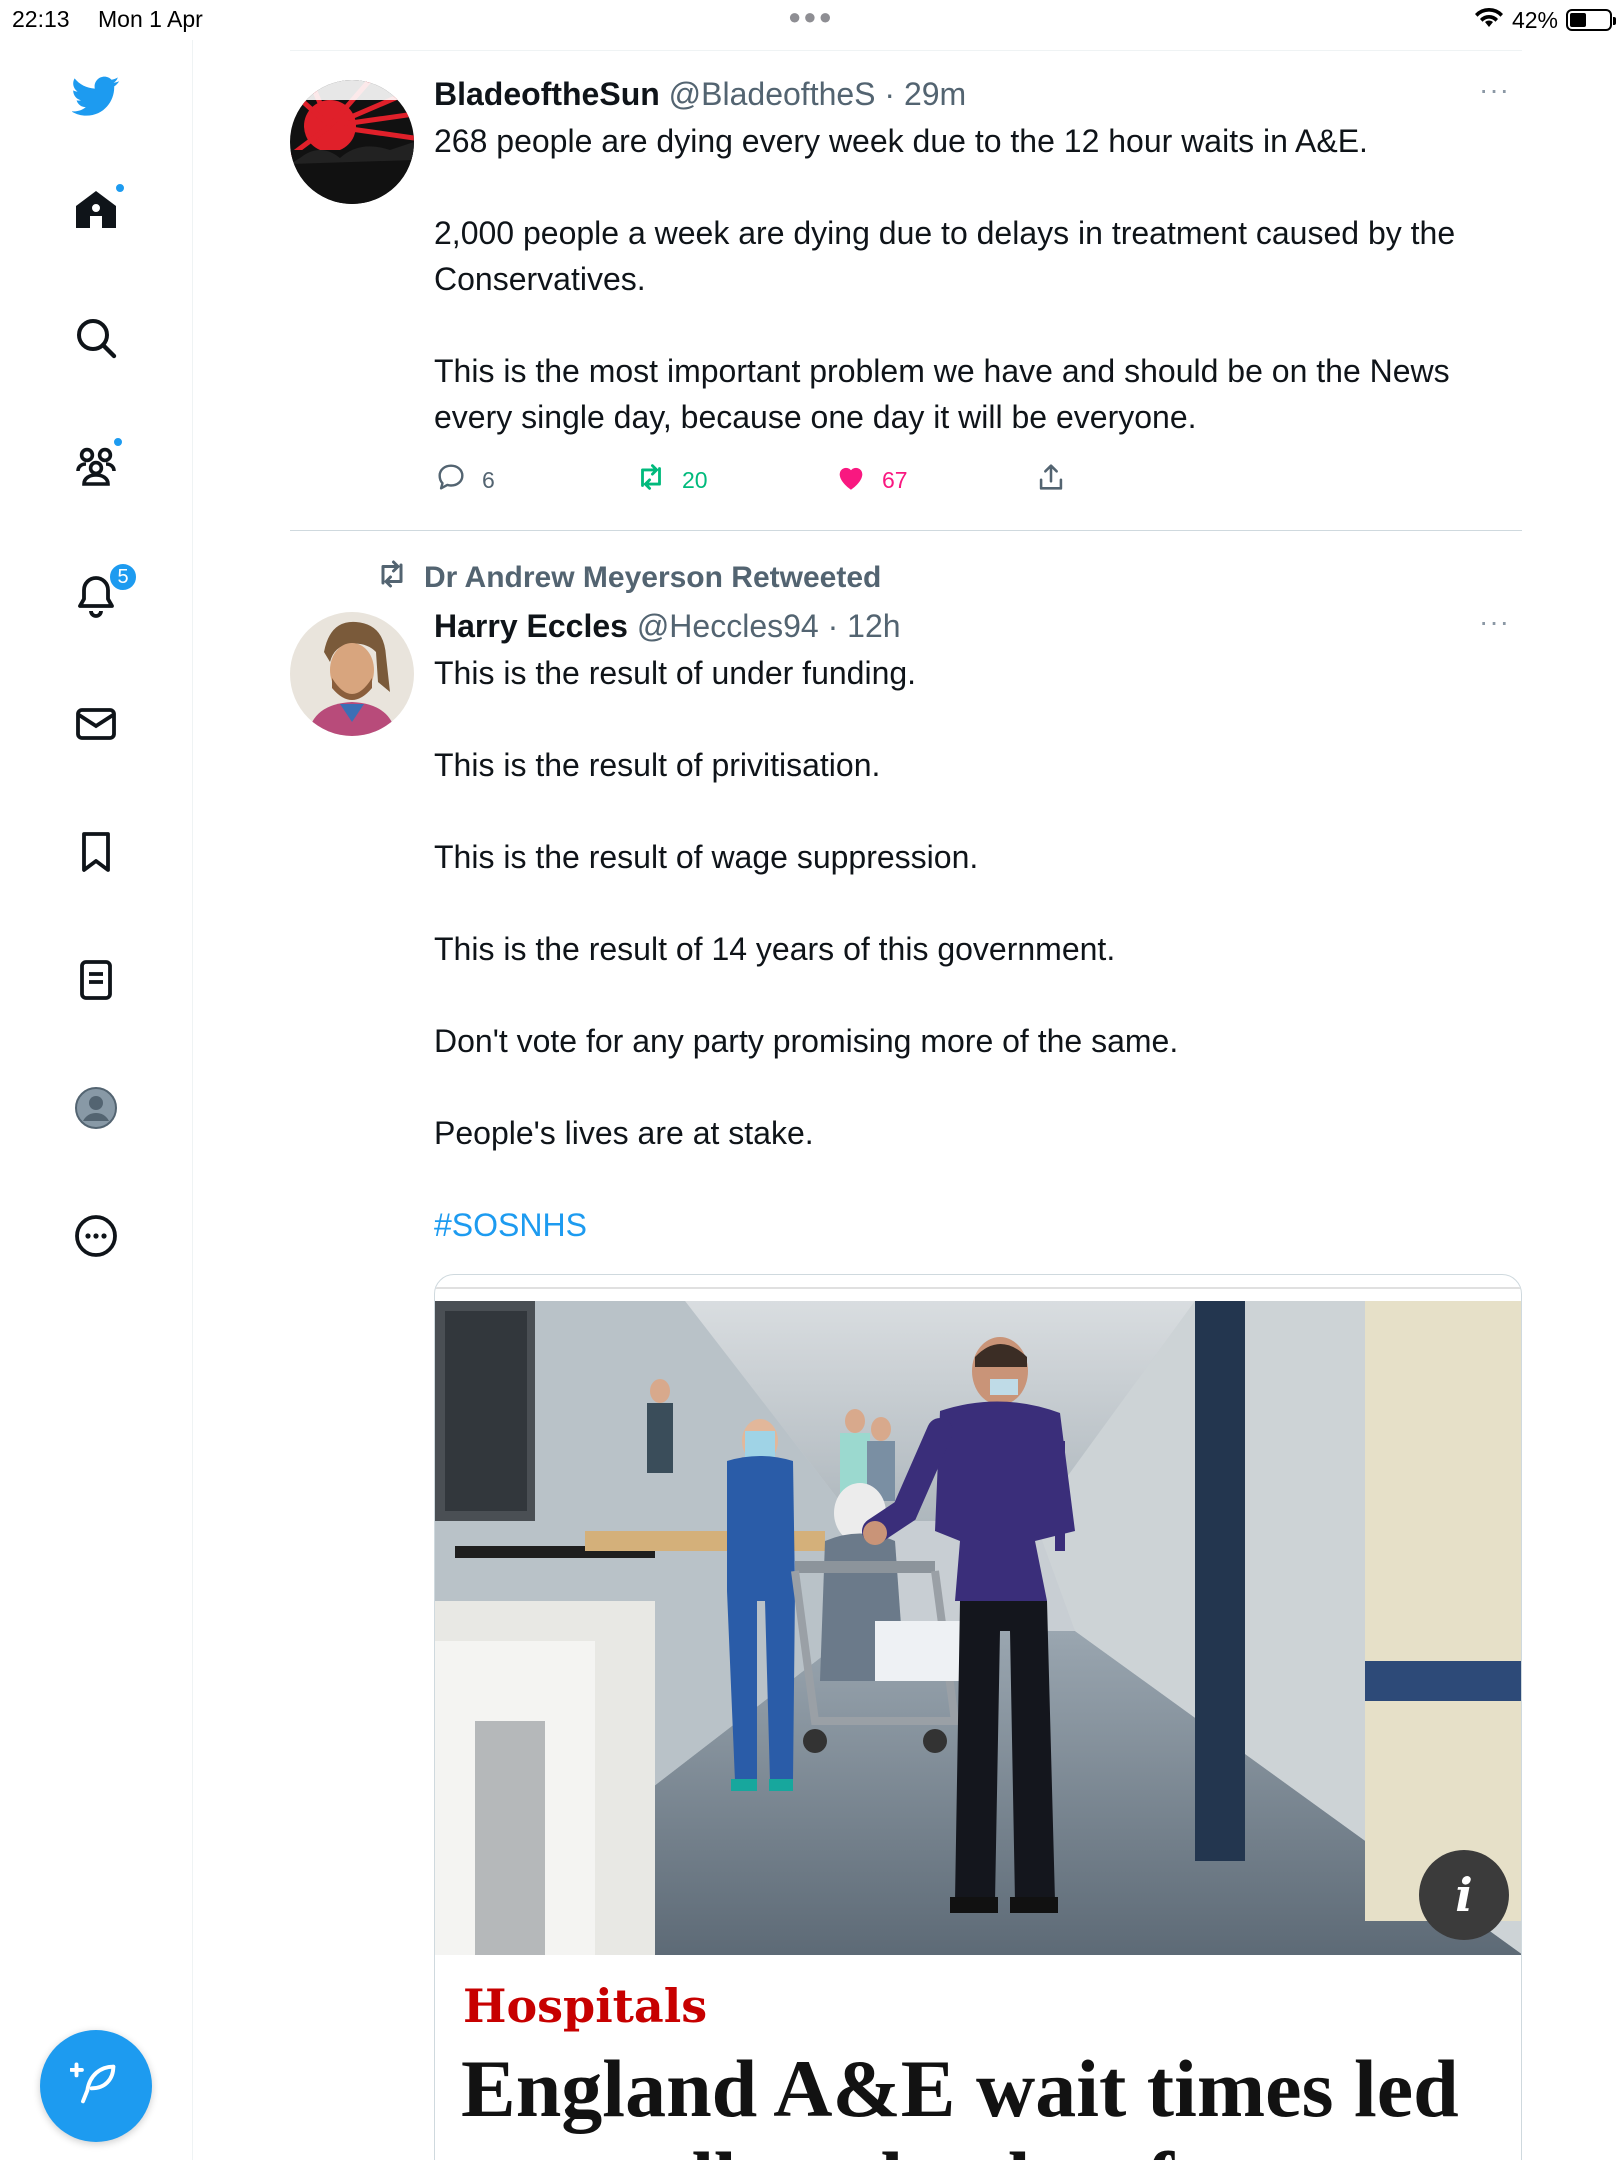 The height and width of the screenshot is (2160, 1620). What do you see at coordinates (1051, 480) in the screenshot?
I see `share-icon` at bounding box center [1051, 480].